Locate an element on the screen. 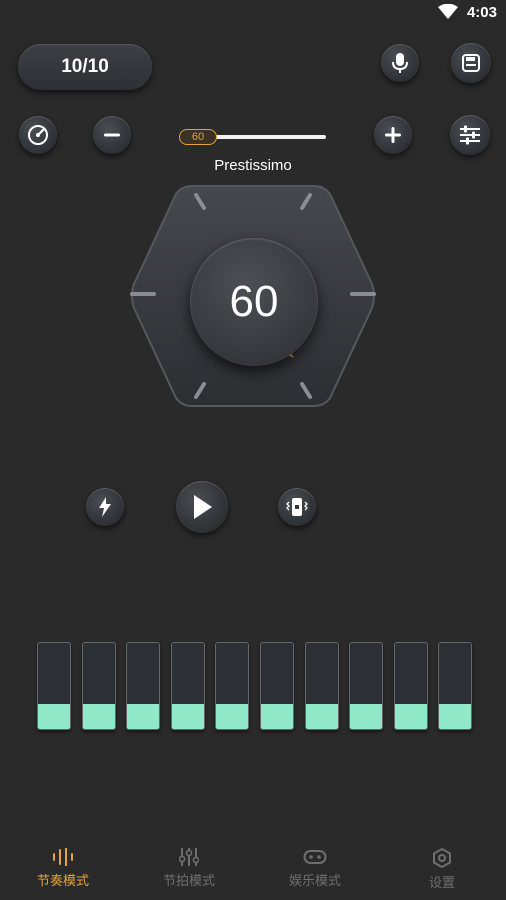  nav-item-rhythm: 节奏模式 is located at coordinates (63, 863).